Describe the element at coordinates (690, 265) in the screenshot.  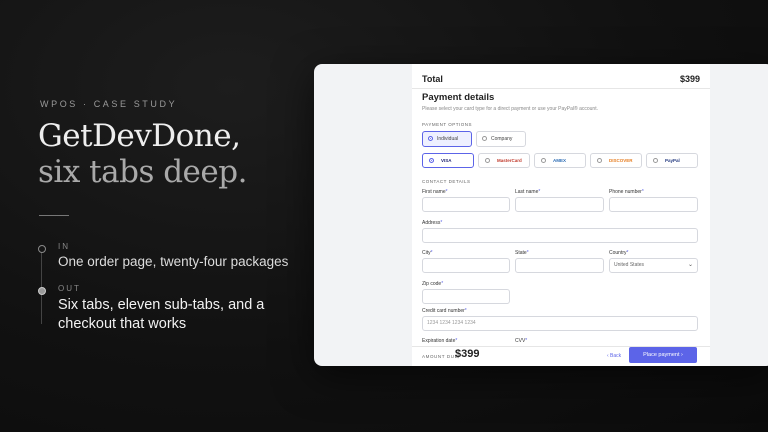
I see `chevron-down-icon: ⌄` at that location.